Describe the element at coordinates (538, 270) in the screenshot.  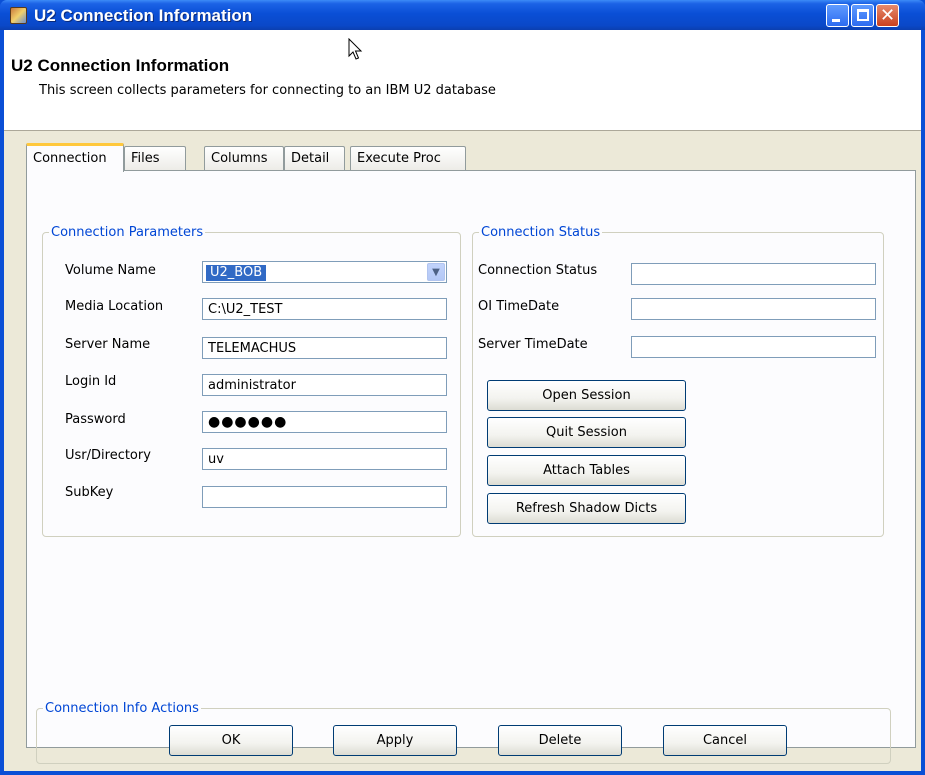
I see `connection-status-label: Connection Status` at that location.